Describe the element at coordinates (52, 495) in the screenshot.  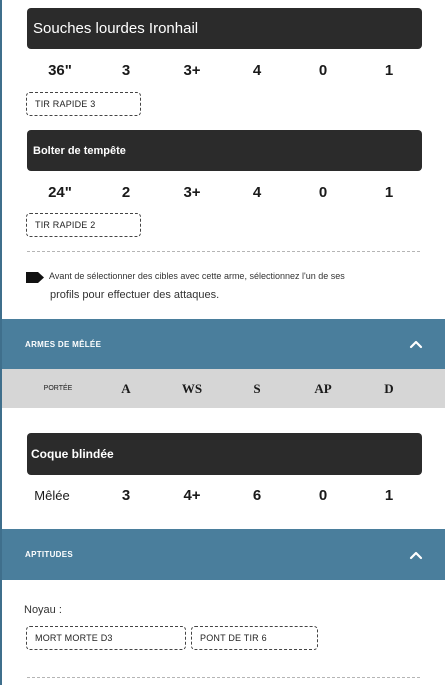
I see `stat-range: Mêlée` at that location.